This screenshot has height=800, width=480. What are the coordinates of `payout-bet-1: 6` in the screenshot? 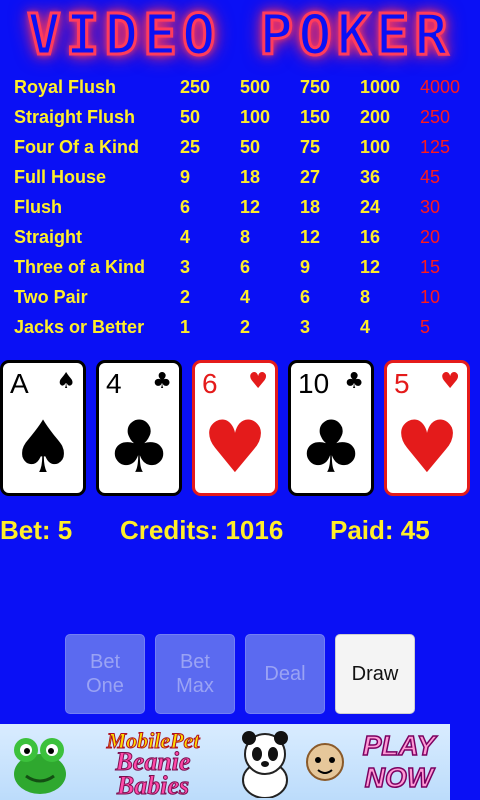 It's located at (185, 206).